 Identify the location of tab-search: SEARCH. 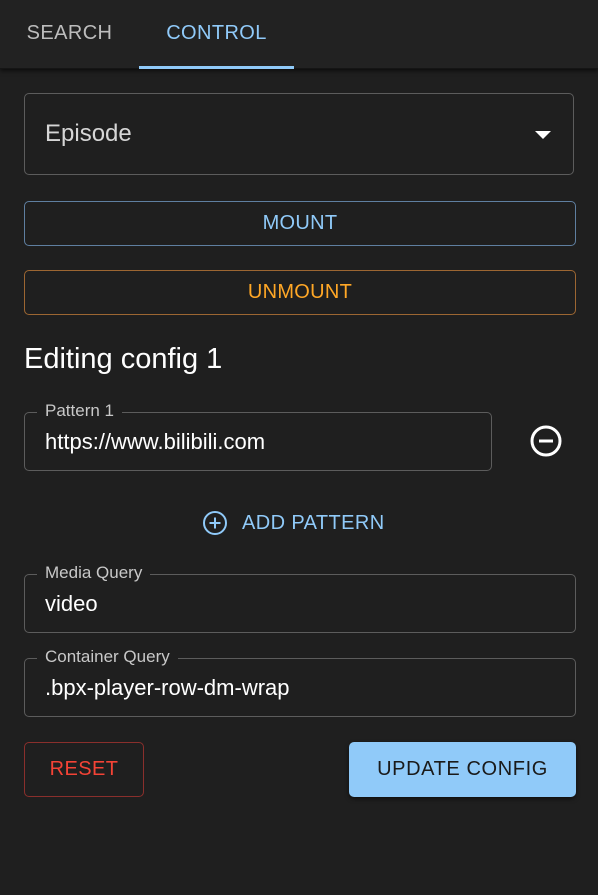
(69, 33).